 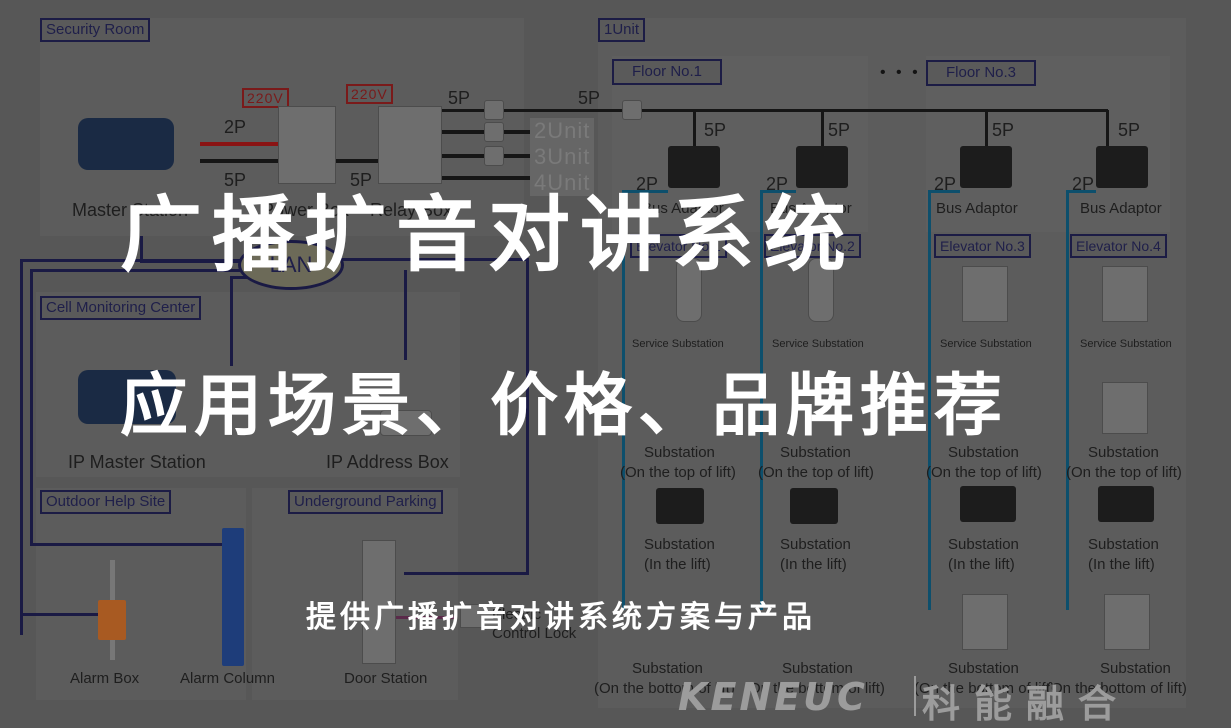 I want to click on overlay-subtitle: 应用场景、价格、品牌推荐, so click(x=564, y=406).